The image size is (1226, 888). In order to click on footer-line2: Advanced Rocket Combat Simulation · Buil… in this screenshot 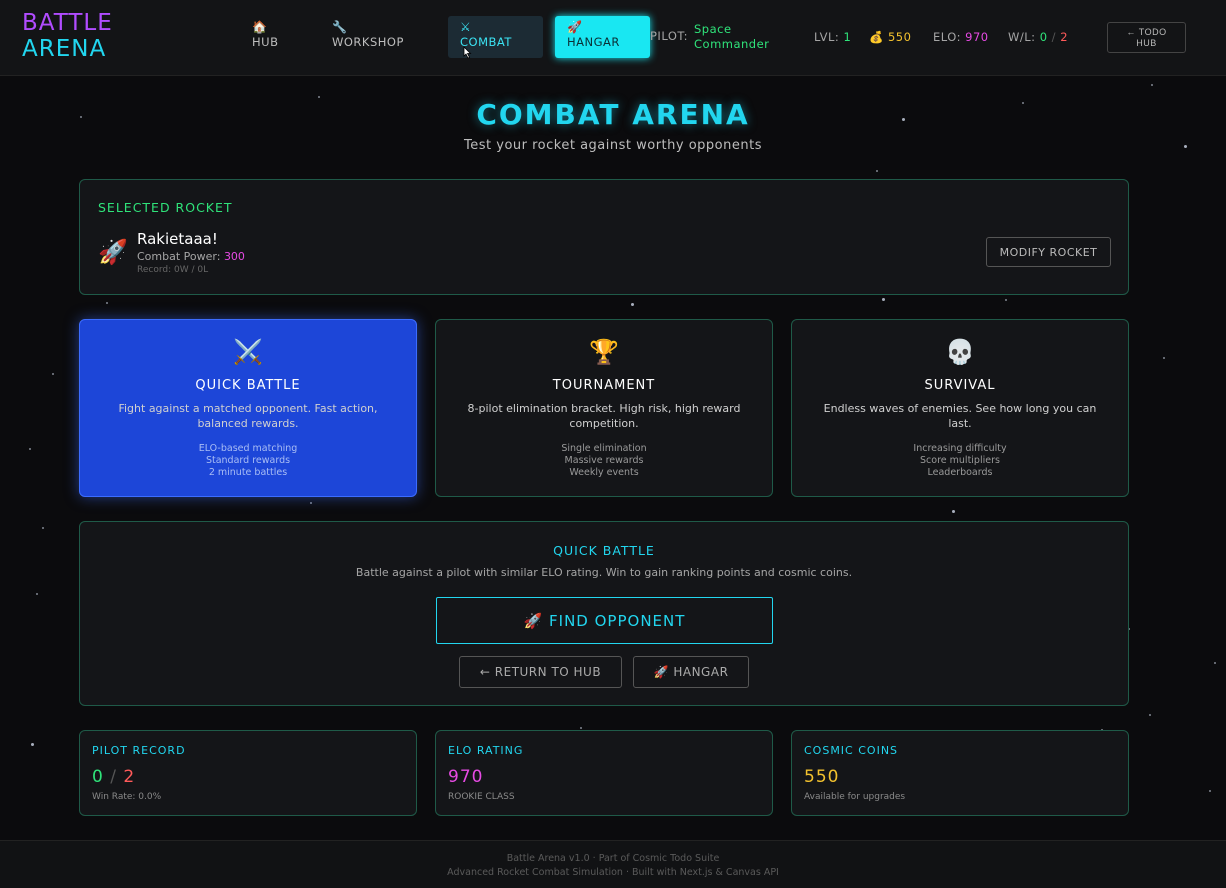, I will do `click(613, 872)`.